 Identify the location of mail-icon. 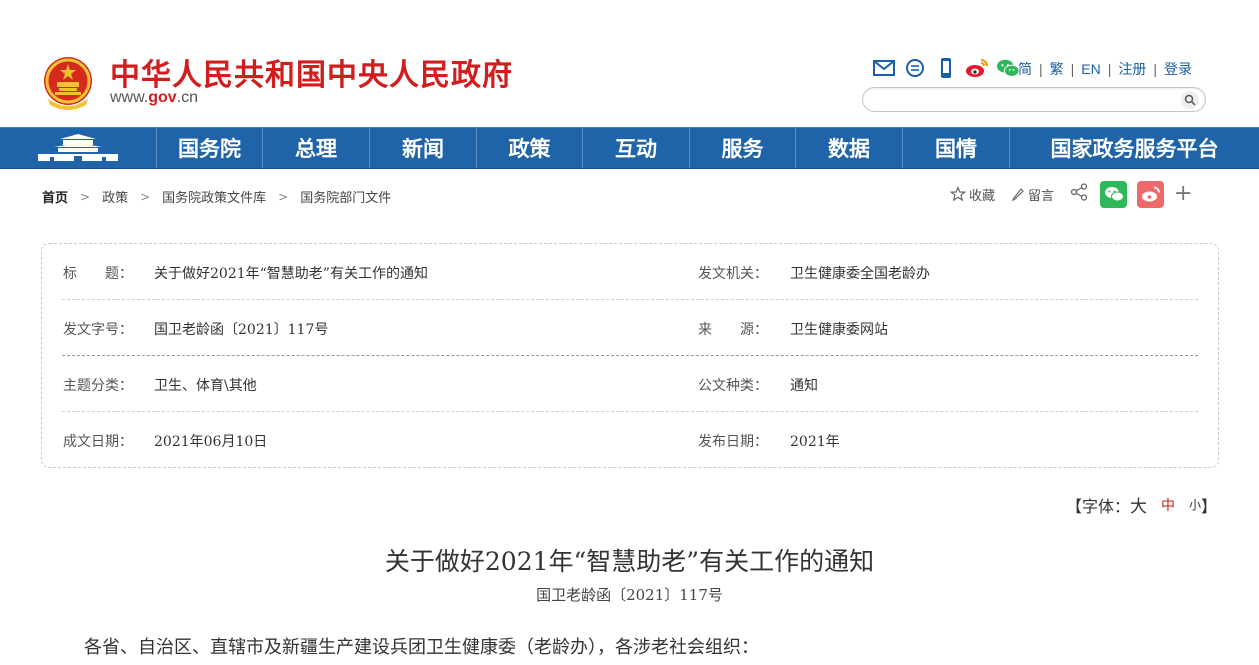
(884, 68).